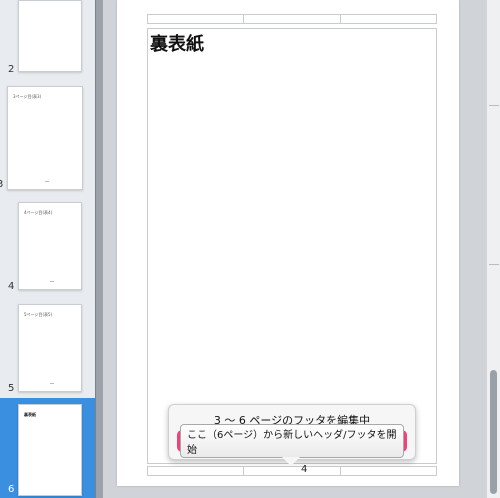  What do you see at coordinates (50, 450) in the screenshot?
I see `thumbnail-page-6: 裏表紙` at bounding box center [50, 450].